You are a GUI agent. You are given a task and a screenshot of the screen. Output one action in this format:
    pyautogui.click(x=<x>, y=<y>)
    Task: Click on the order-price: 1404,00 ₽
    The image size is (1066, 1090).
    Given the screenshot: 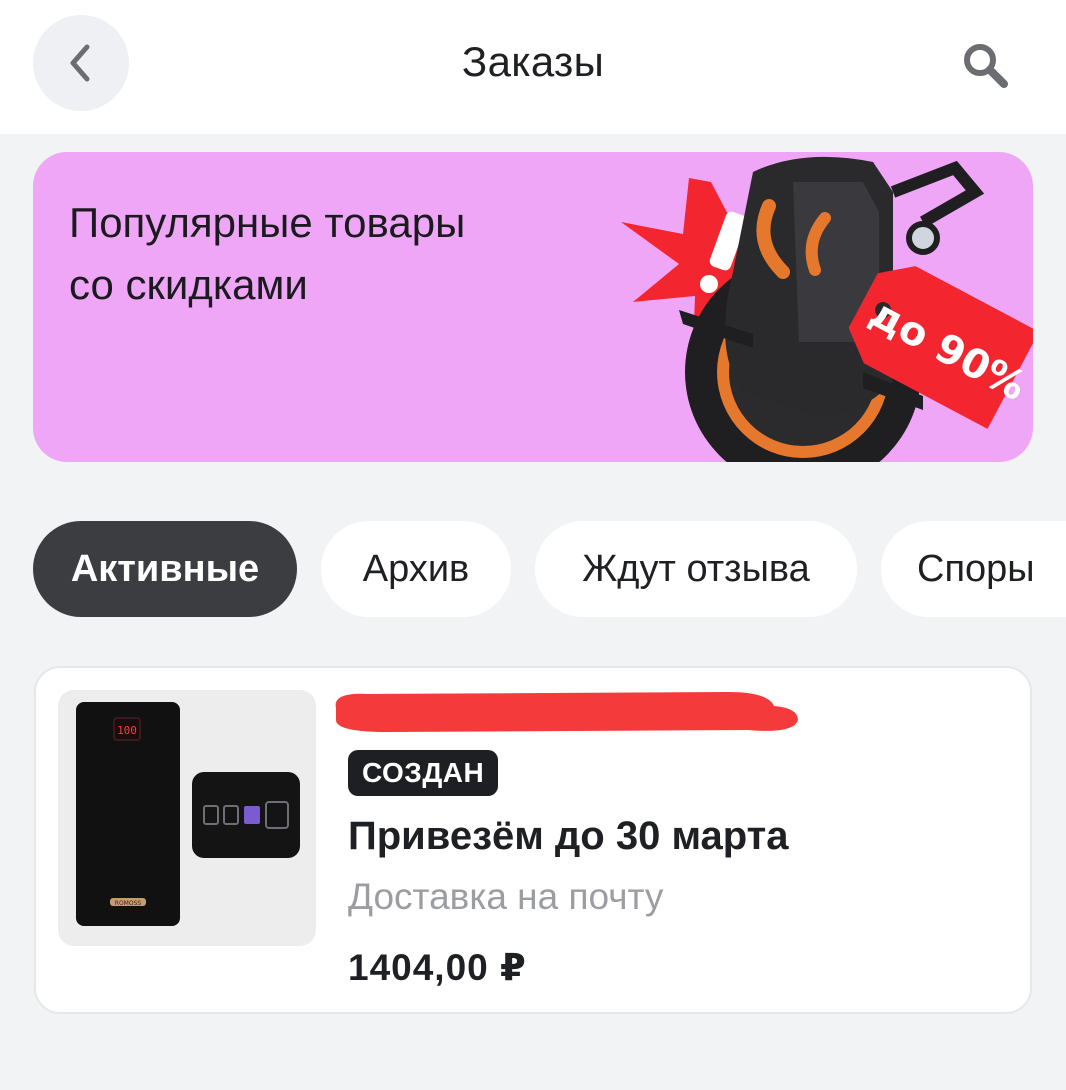 What is the action you would take?
    pyautogui.click(x=437, y=967)
    